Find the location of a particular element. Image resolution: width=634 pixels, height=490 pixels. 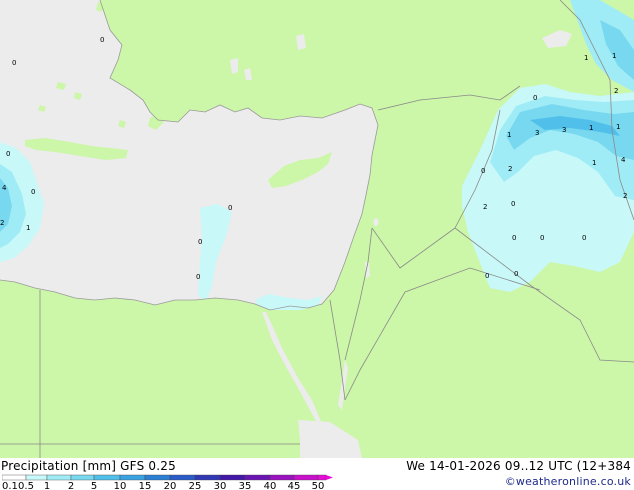

legend-tick-label: 50 is located at coordinates (318, 485).